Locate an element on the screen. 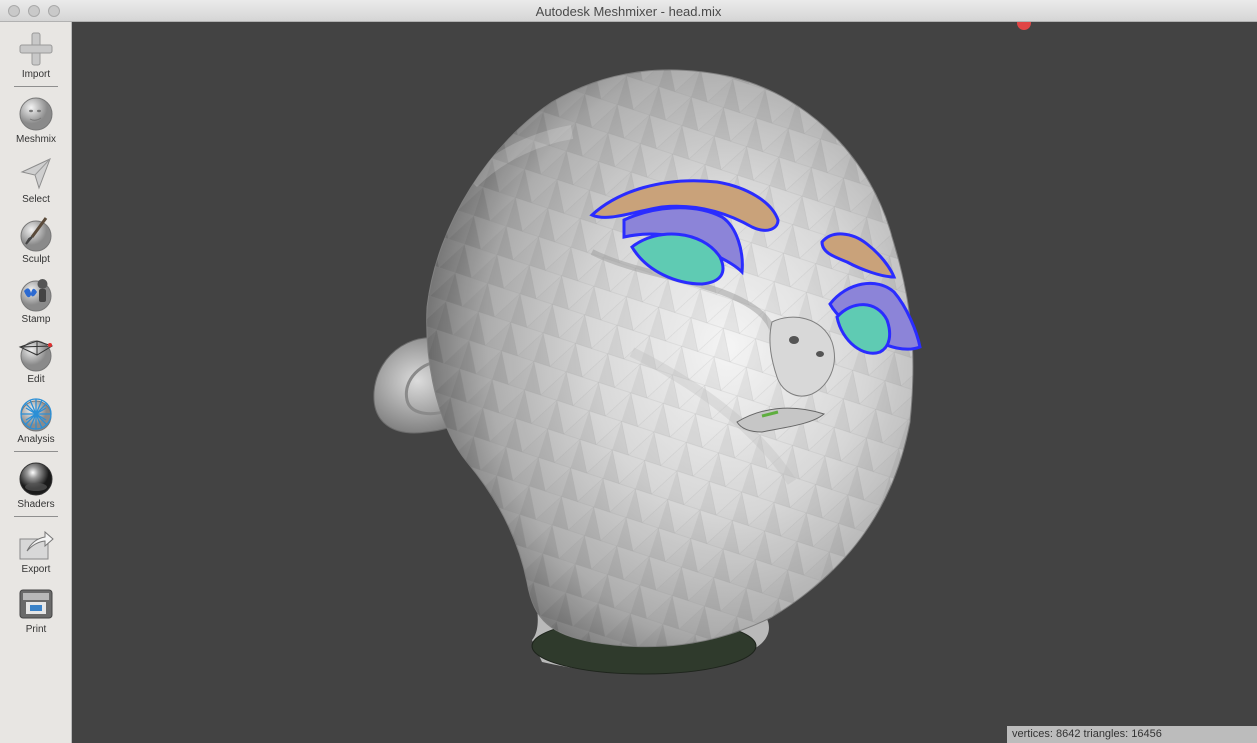  printer-icon is located at coordinates (36, 604).